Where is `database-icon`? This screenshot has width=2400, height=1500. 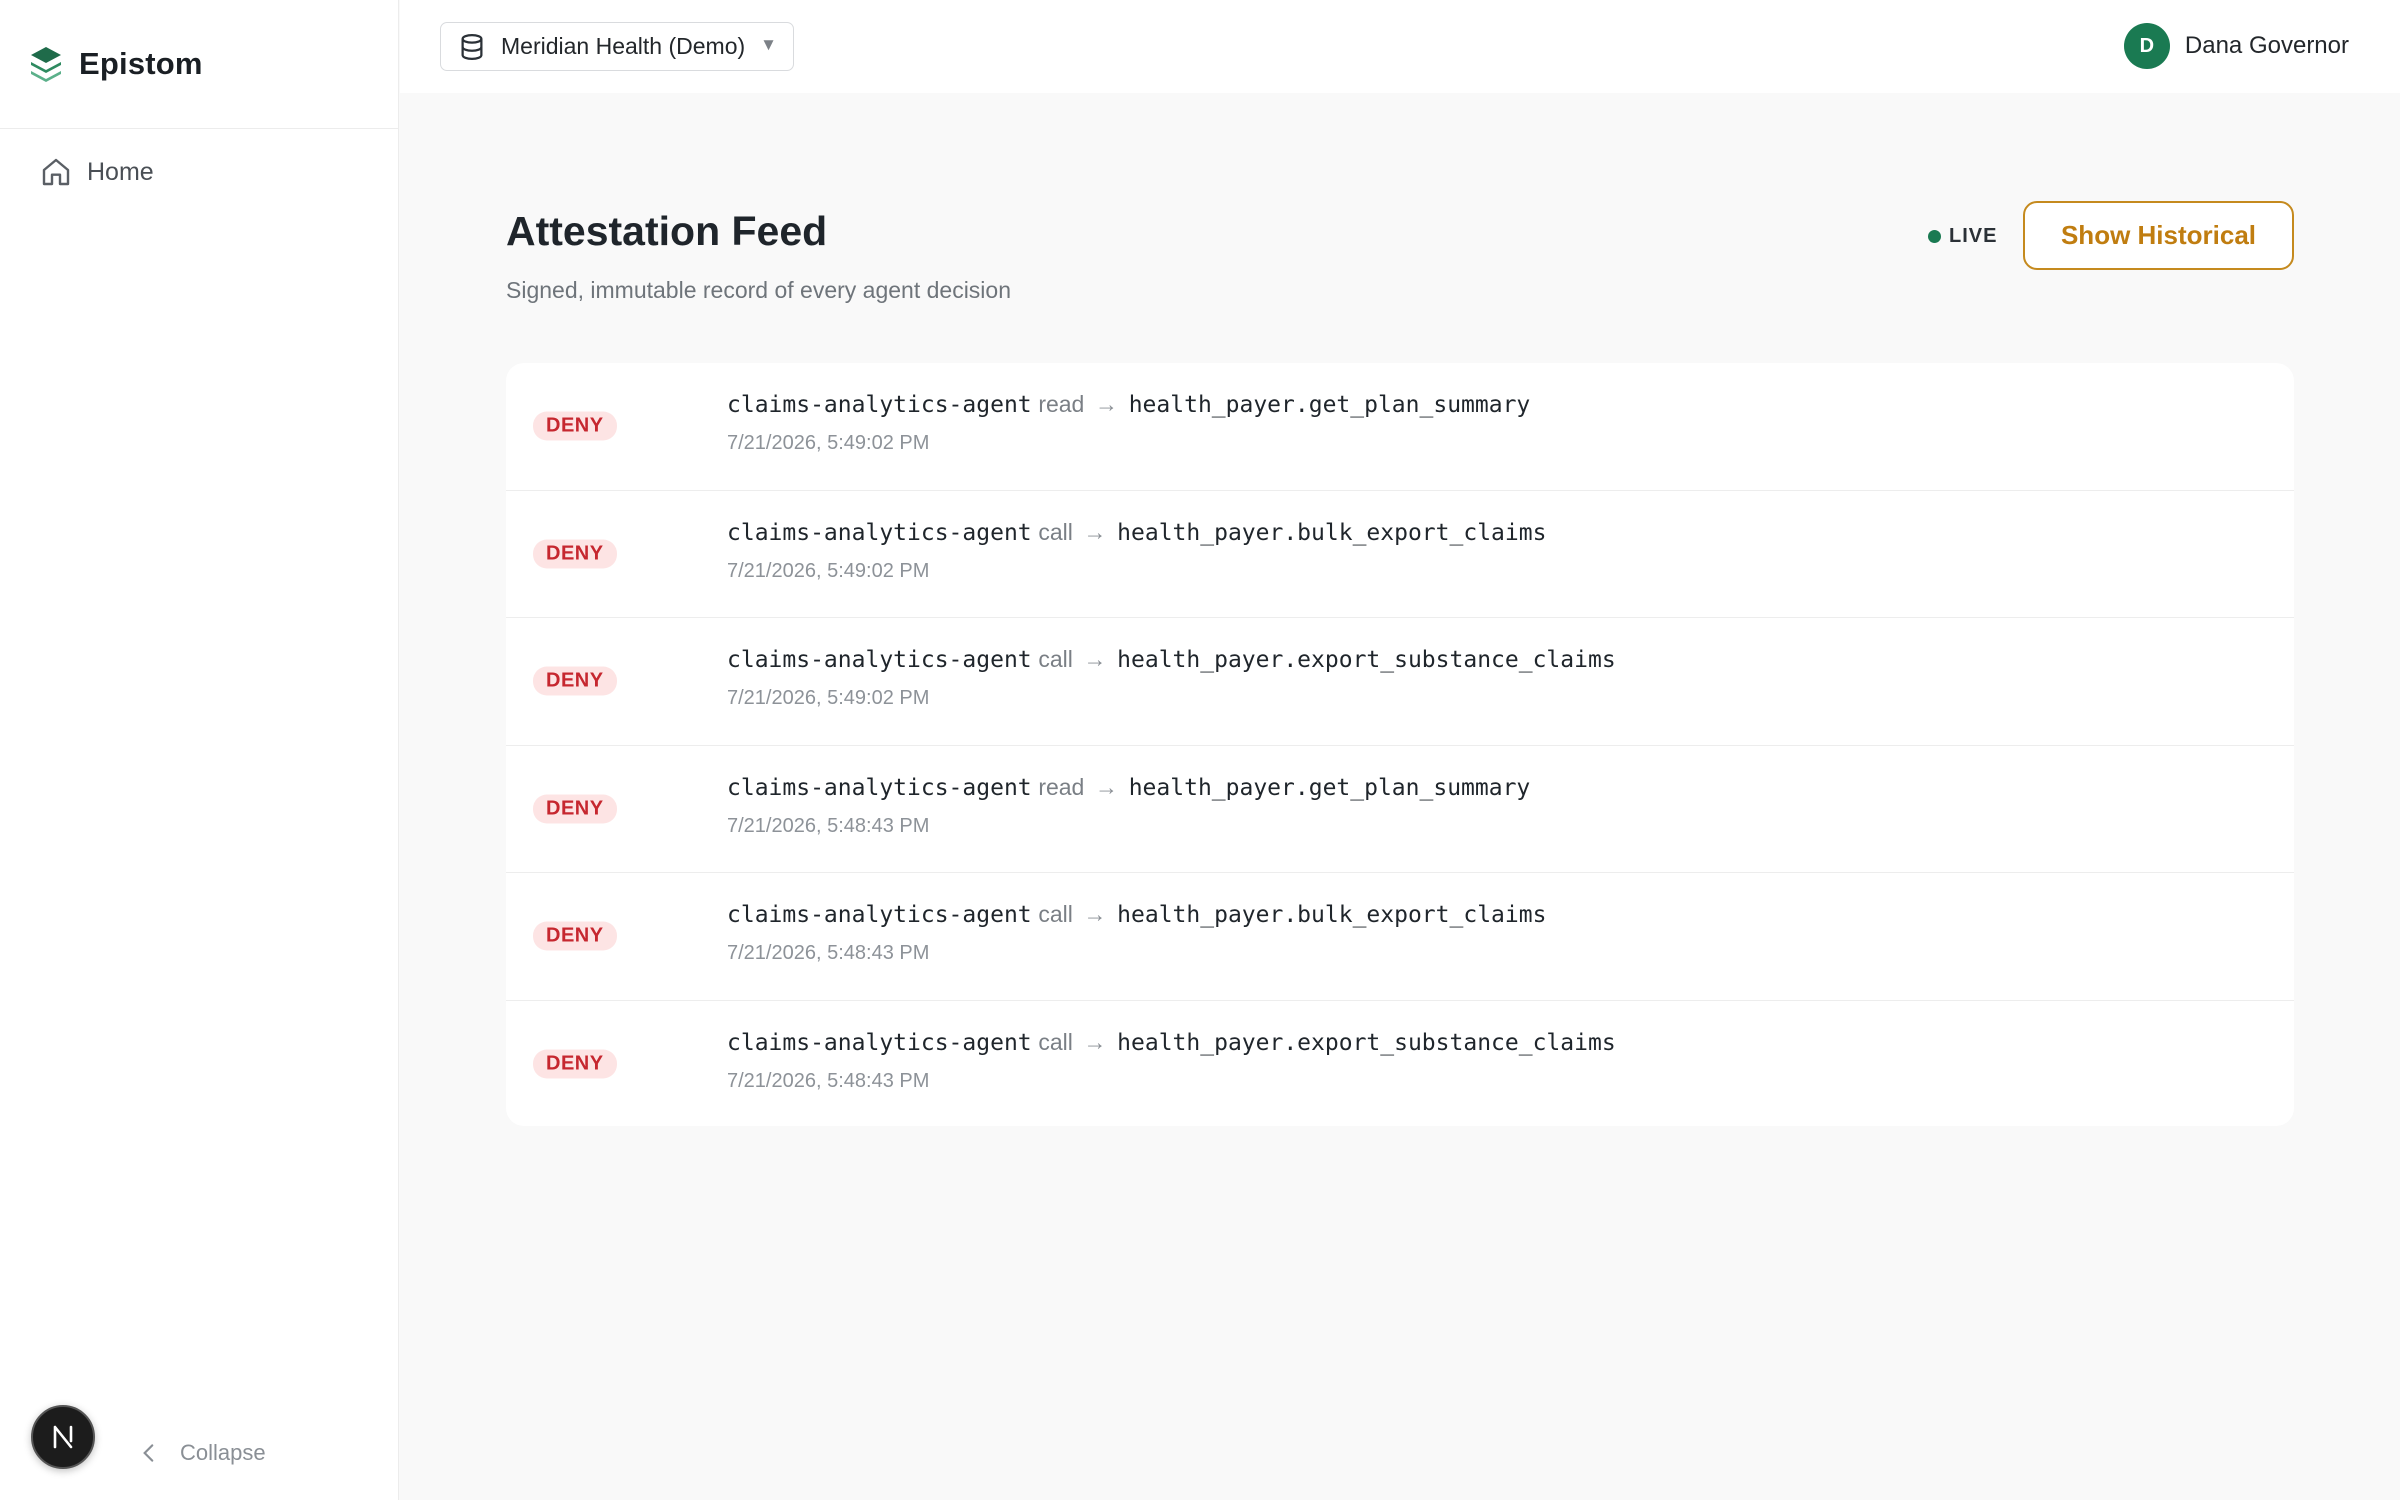 database-icon is located at coordinates (472, 46).